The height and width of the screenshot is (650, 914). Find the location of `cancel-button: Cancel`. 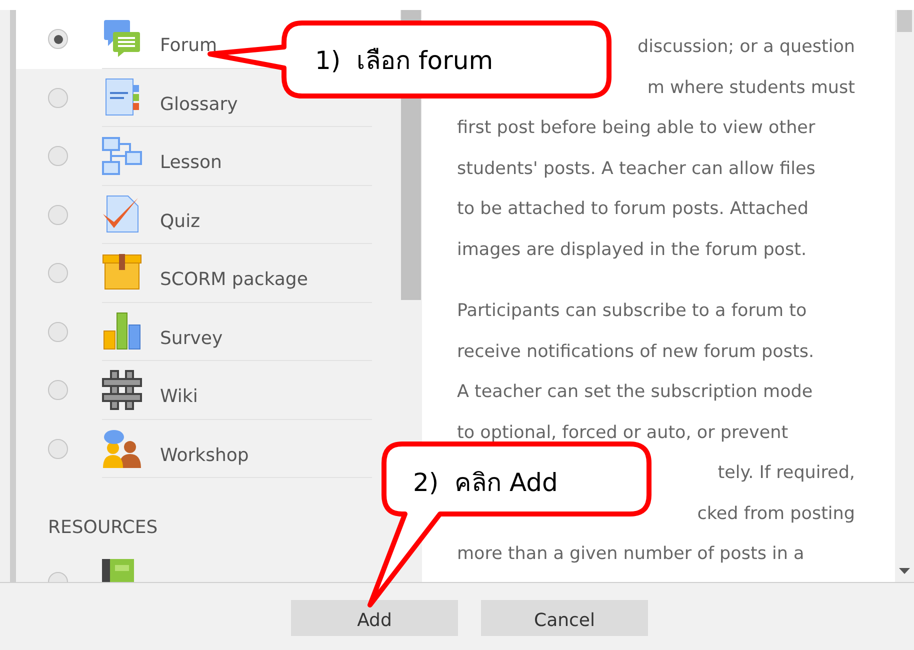

cancel-button: Cancel is located at coordinates (564, 618).